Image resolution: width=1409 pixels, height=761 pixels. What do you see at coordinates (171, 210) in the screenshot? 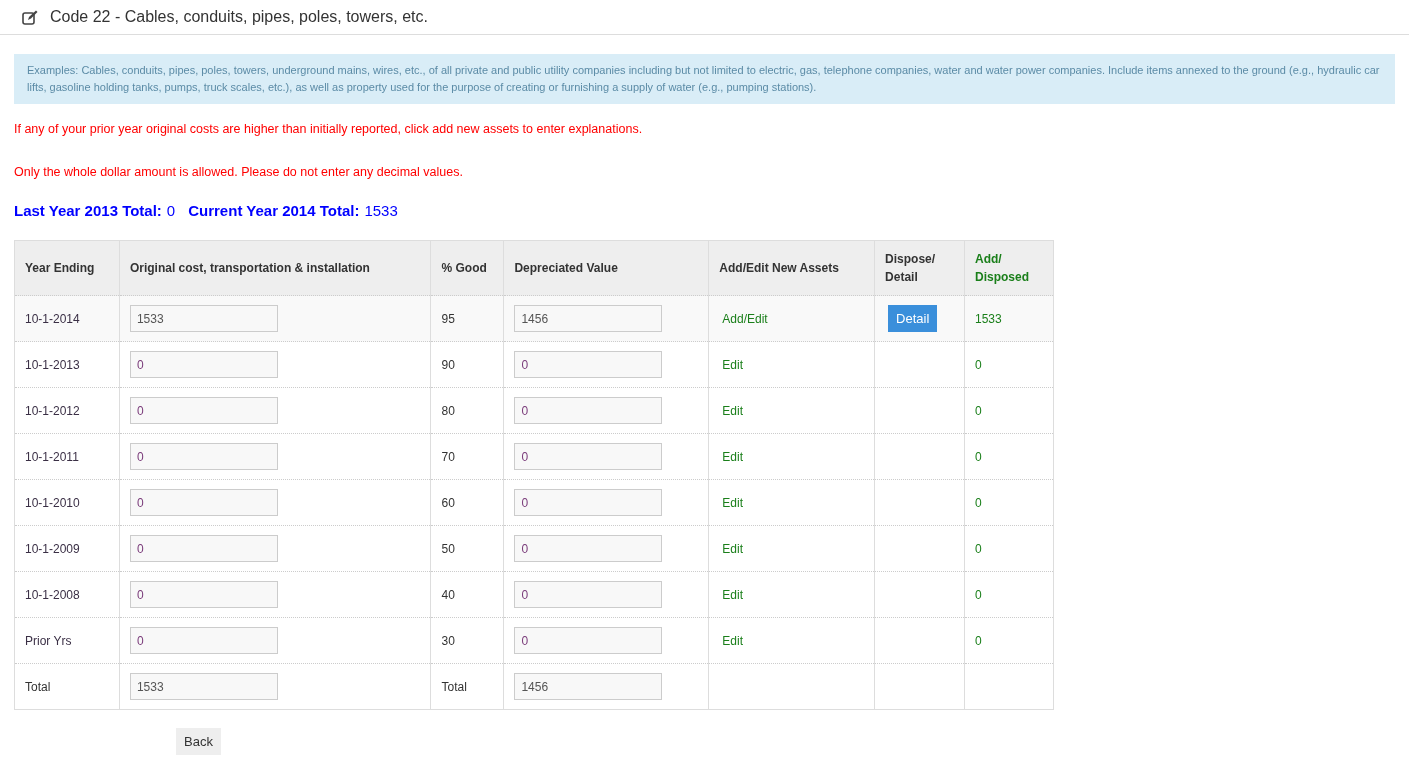
I see `total-value: 0` at bounding box center [171, 210].